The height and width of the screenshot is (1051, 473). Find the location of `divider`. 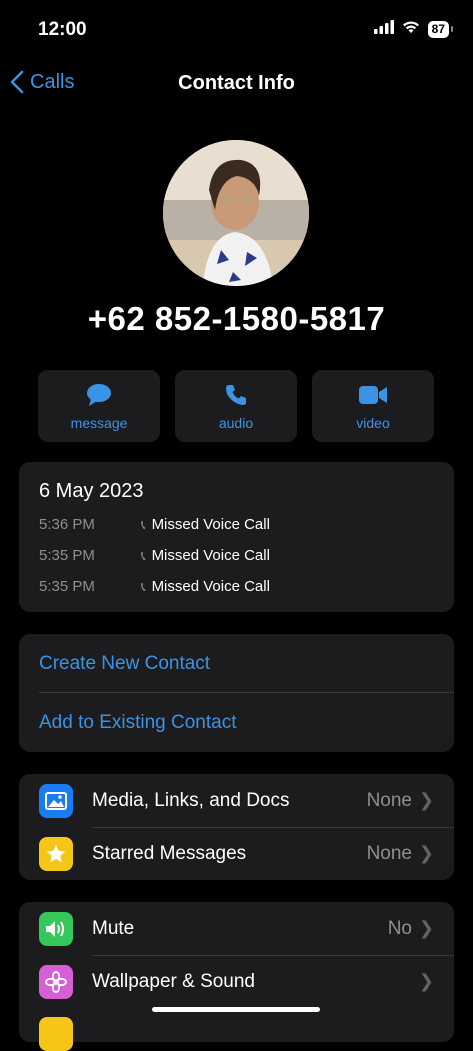

divider is located at coordinates (246, 692).